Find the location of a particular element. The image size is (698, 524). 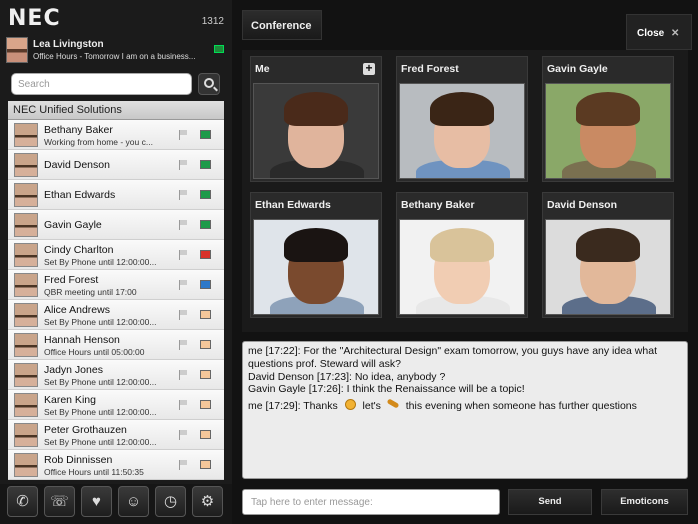

close-icon: ✕ is located at coordinates (675, 33).